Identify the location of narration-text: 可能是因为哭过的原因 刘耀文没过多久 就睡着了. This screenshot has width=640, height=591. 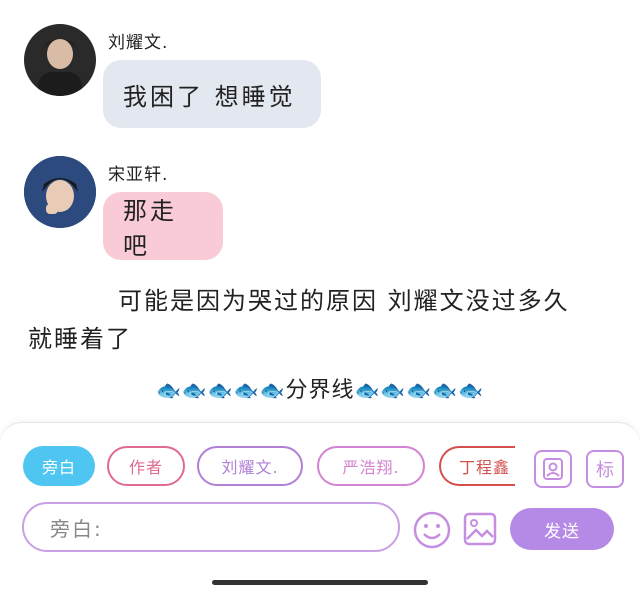
(323, 320).